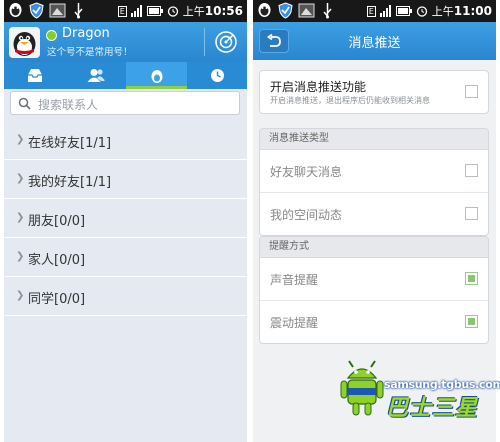 This screenshot has width=500, height=442. Describe the element at coordinates (294, 323) in the screenshot. I see `vibrate-alert-label: 震动提醒` at that location.